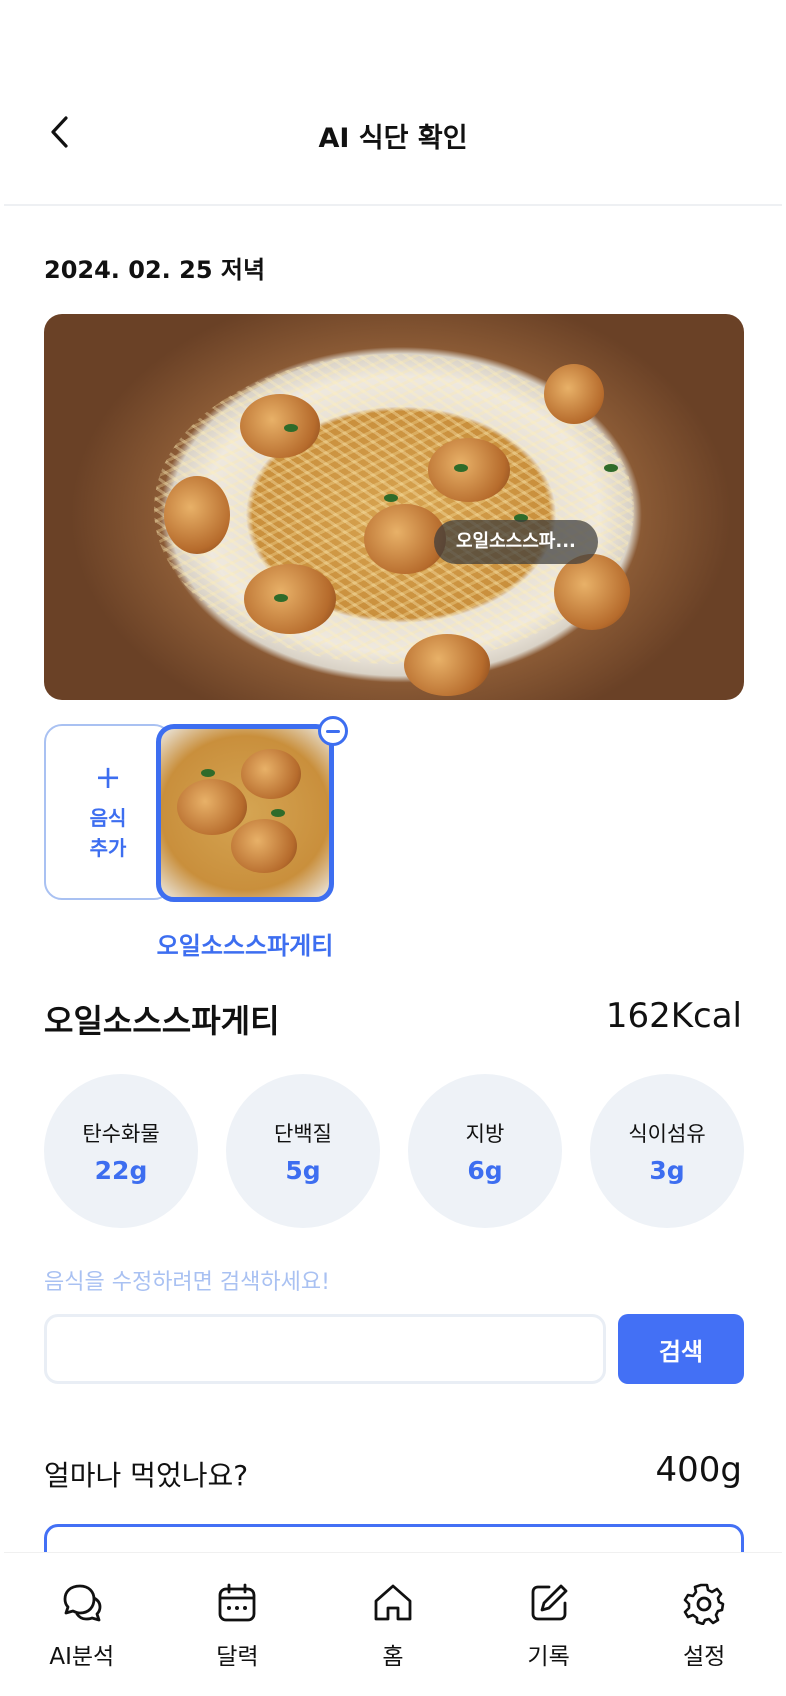  I want to click on minus-icon, so click(333, 731).